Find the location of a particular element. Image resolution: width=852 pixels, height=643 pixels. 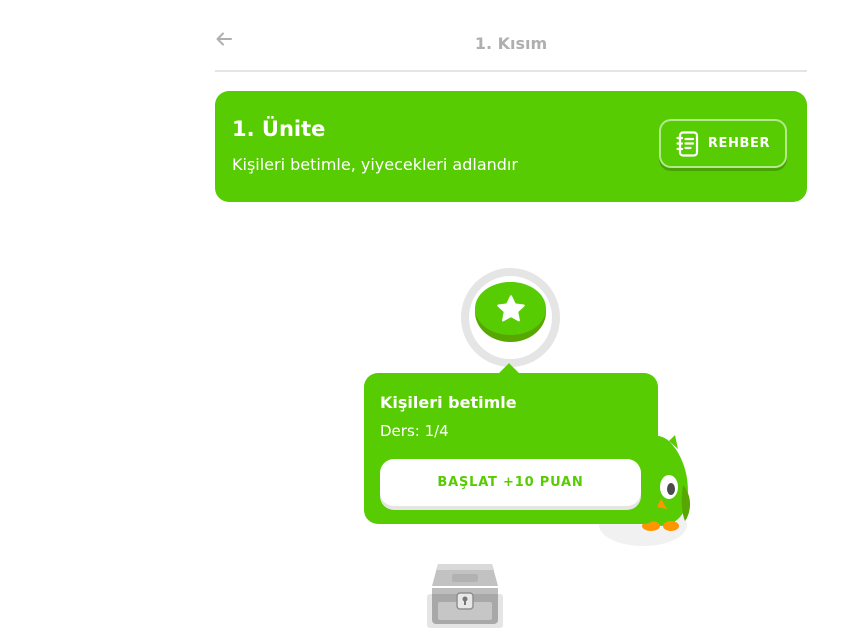

unit-subtitle: Kişileri betimle, yiyecekleri adlandır is located at coordinates (375, 164).